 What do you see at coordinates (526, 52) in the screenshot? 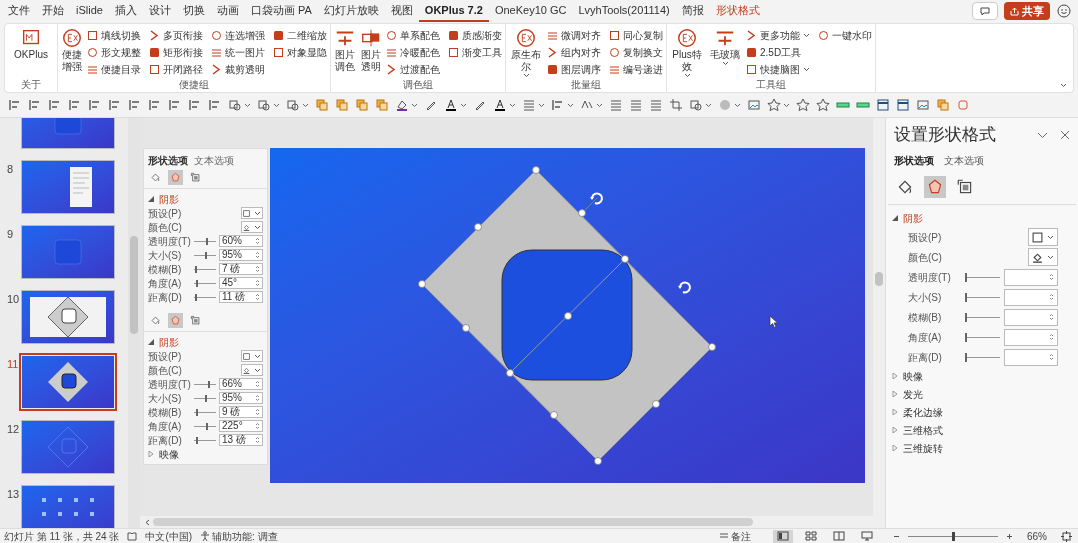
I see `ribbon-button: 原生布尔` at bounding box center [526, 52].